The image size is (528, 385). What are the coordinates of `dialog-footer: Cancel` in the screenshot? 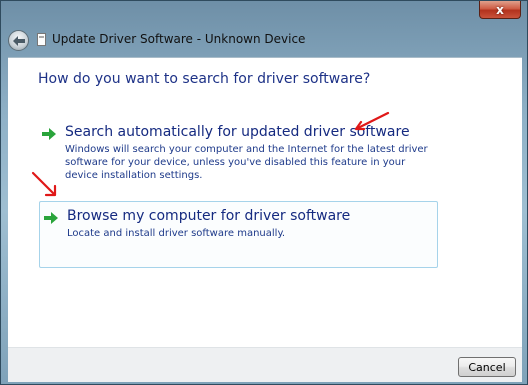 It's located at (265, 364).